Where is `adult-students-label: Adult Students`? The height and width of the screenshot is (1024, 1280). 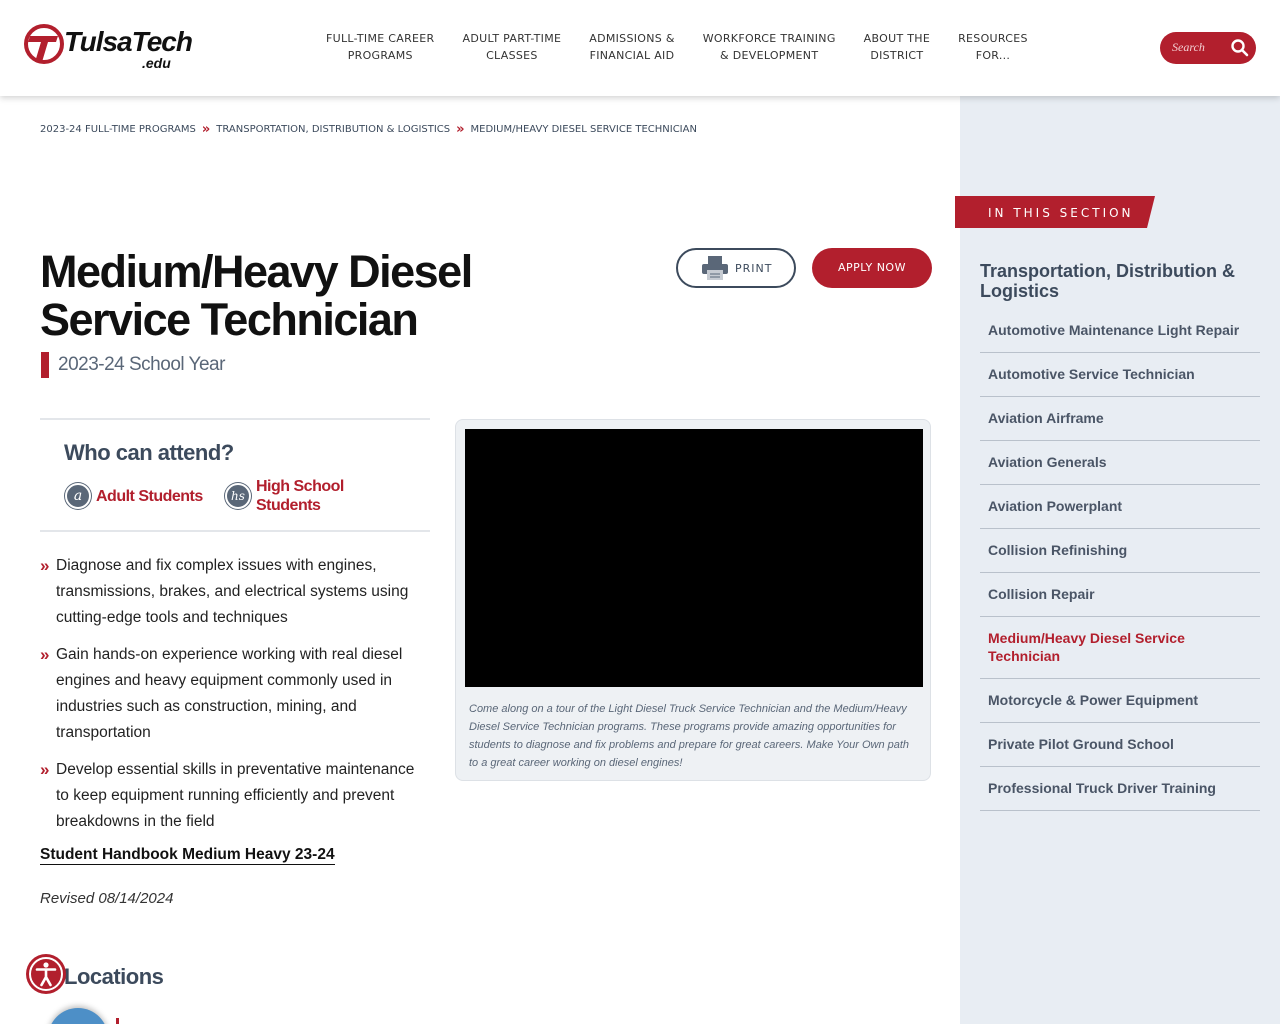
adult-students-label: Adult Students is located at coordinates (149, 496).